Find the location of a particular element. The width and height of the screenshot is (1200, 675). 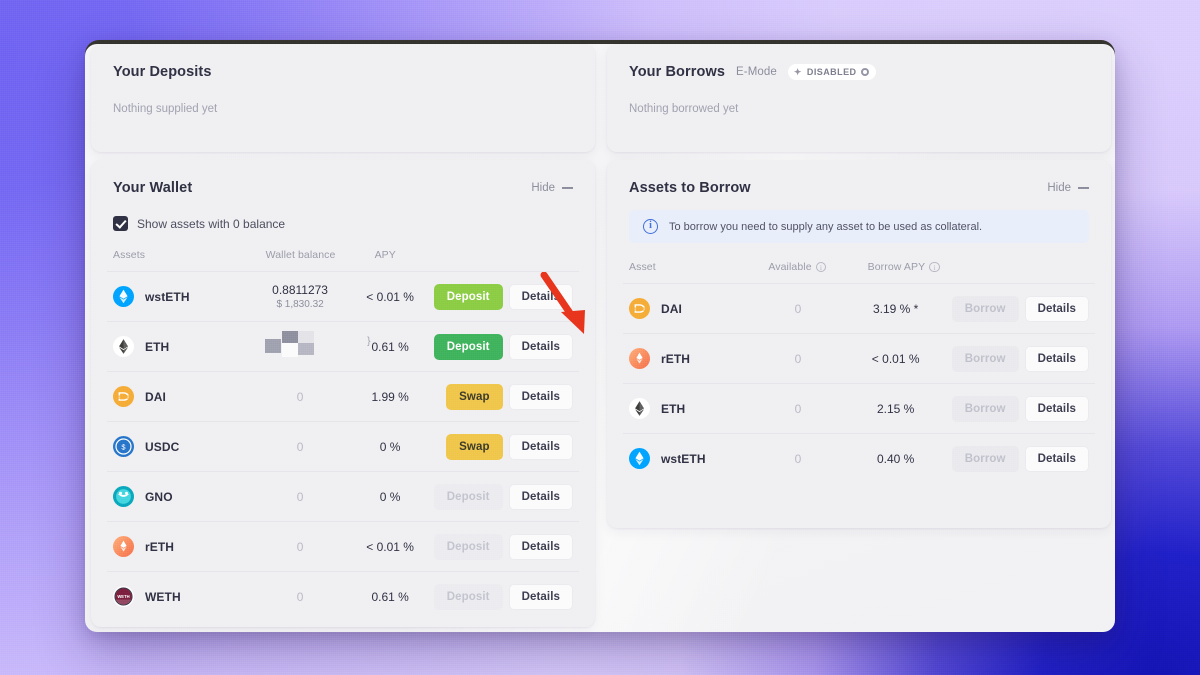

details-button-reth: Details is located at coordinates (540, 546).